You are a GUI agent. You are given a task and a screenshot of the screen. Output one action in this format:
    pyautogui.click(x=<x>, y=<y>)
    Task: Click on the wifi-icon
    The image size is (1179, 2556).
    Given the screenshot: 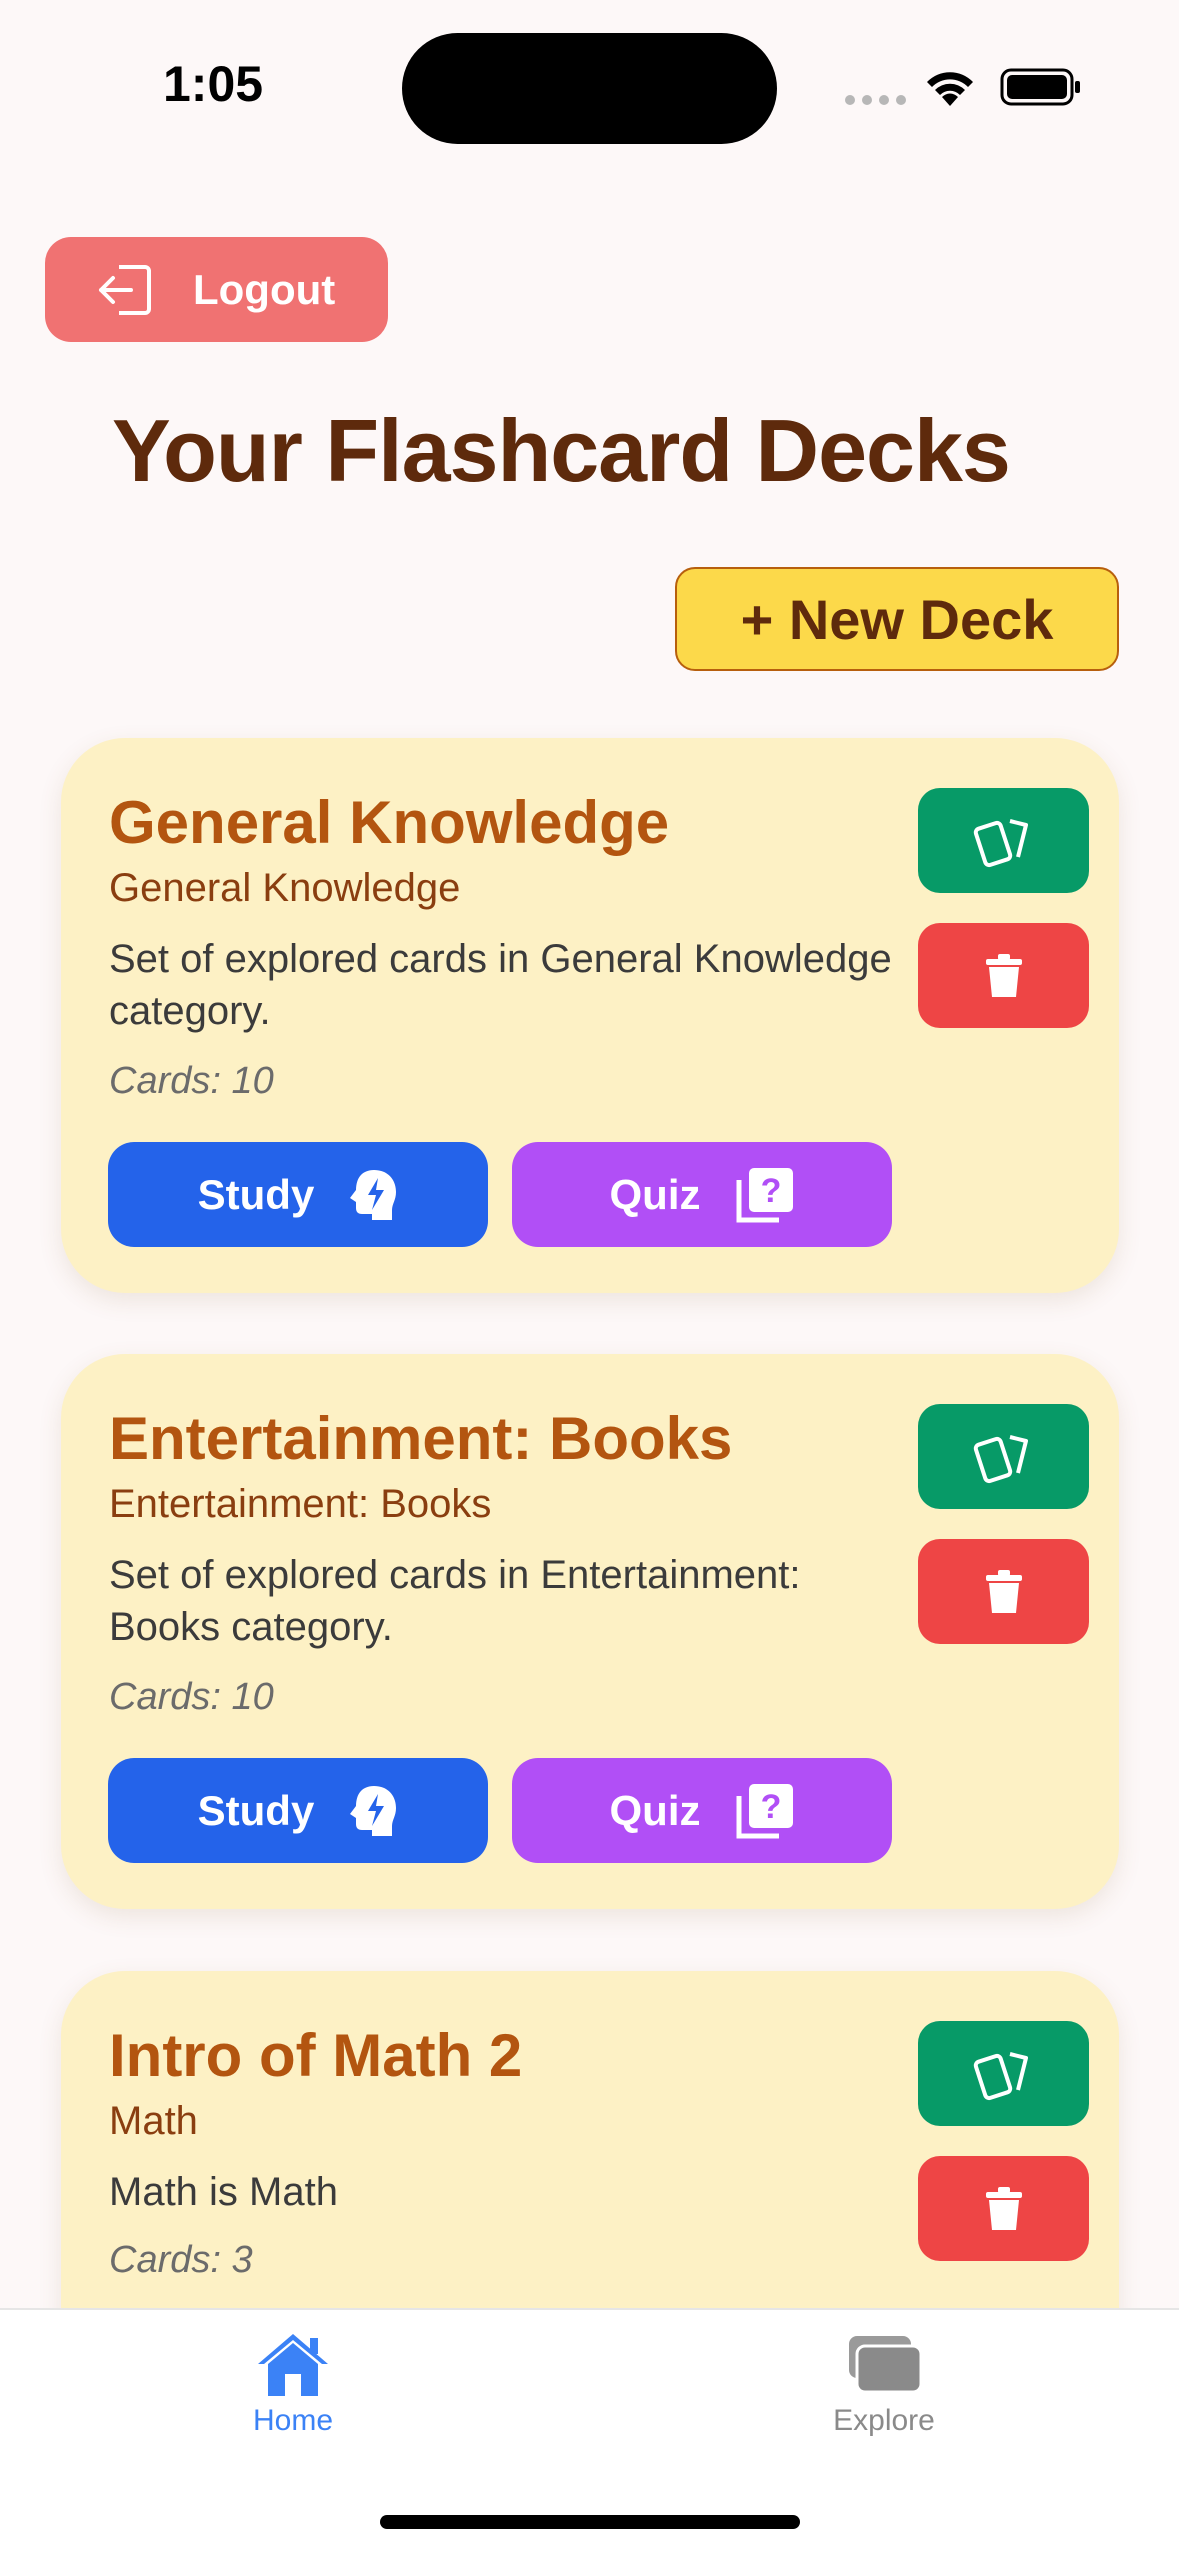 What is the action you would take?
    pyautogui.click(x=950, y=89)
    